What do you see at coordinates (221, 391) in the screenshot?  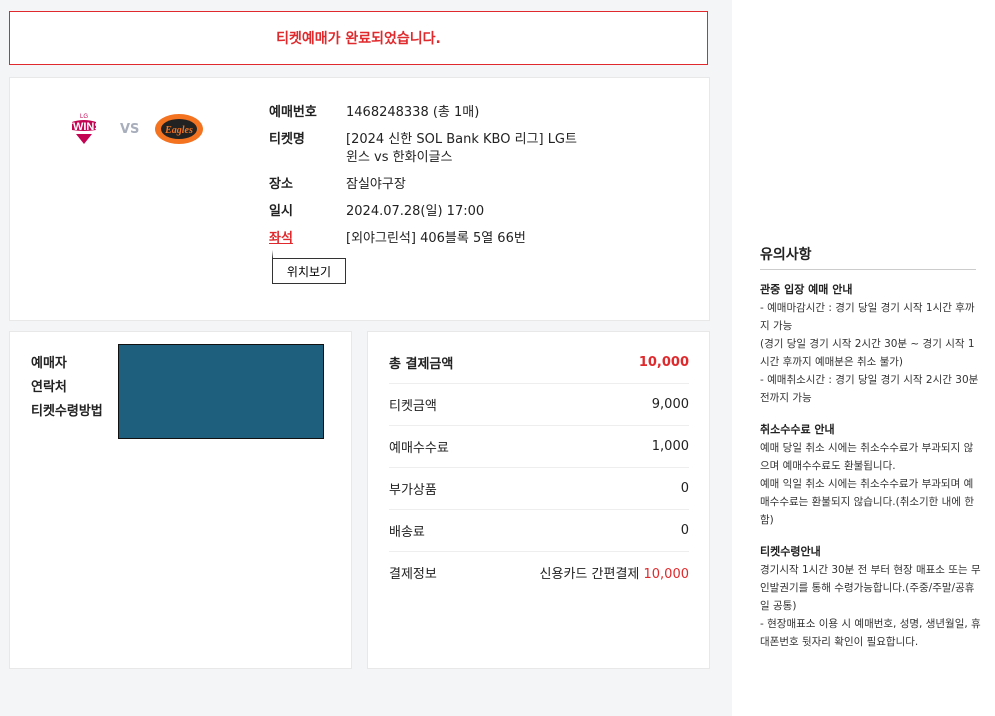 I see `redacted-block` at bounding box center [221, 391].